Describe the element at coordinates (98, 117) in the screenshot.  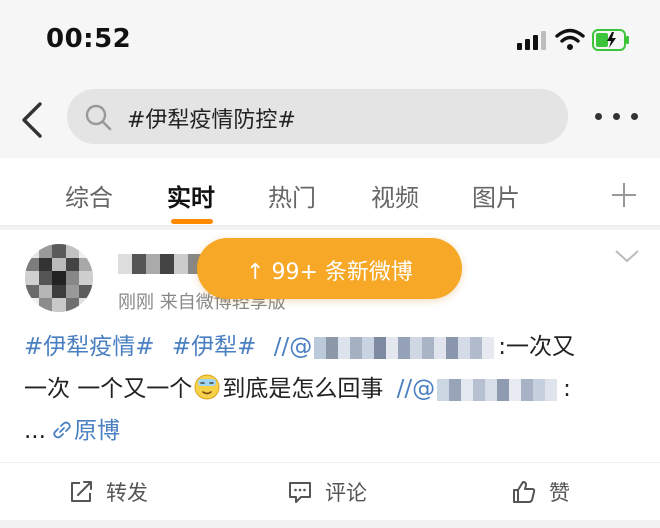
I see `search-icon` at that location.